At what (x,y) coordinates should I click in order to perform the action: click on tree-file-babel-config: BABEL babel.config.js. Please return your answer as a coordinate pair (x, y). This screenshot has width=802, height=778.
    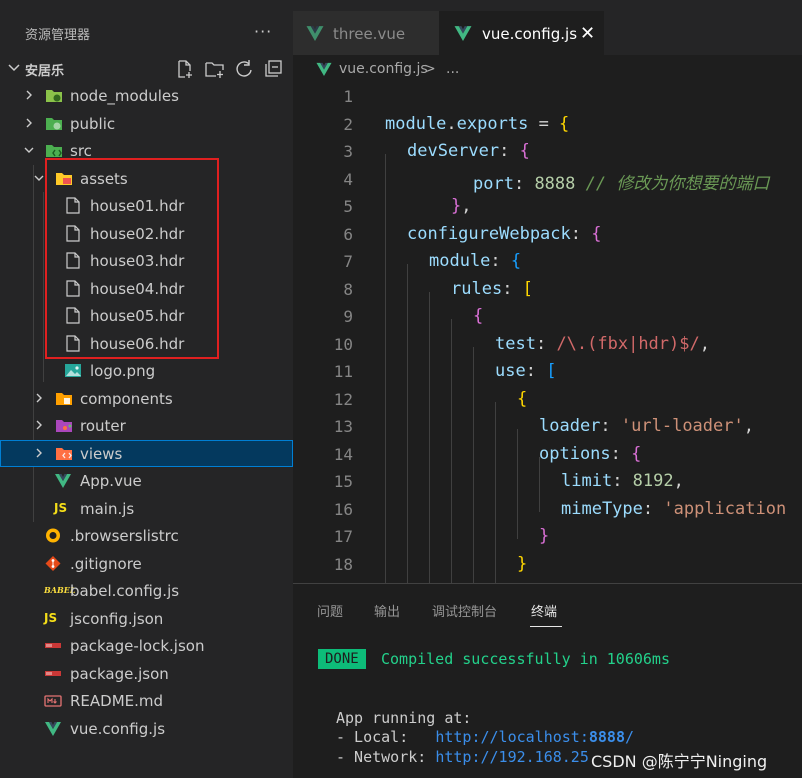
    Looking at the image, I should click on (146, 590).